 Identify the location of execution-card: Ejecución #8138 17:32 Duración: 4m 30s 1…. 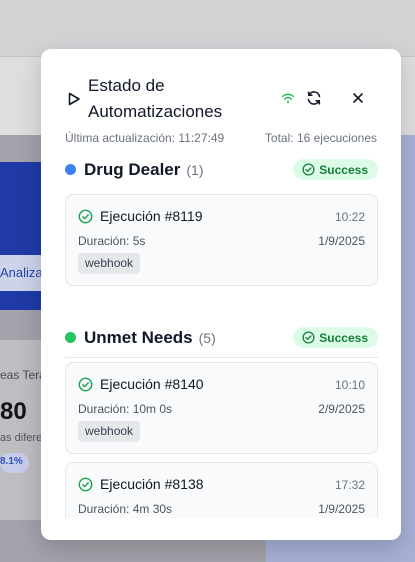
(221, 490).